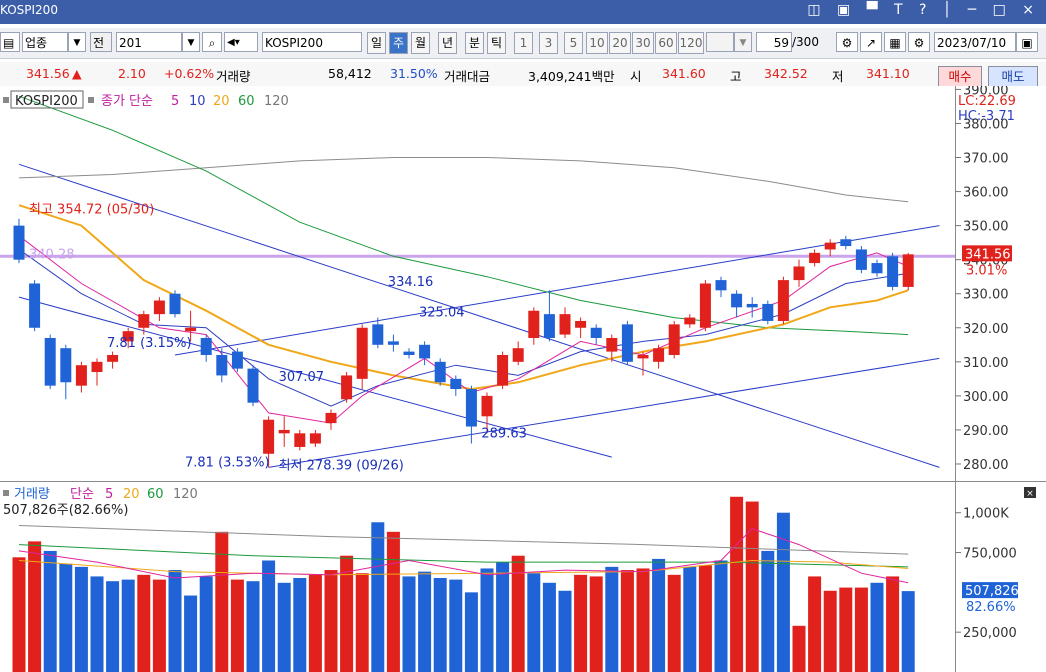  Describe the element at coordinates (643, 43) in the screenshot. I see `interval-30-button: 30` at that location.